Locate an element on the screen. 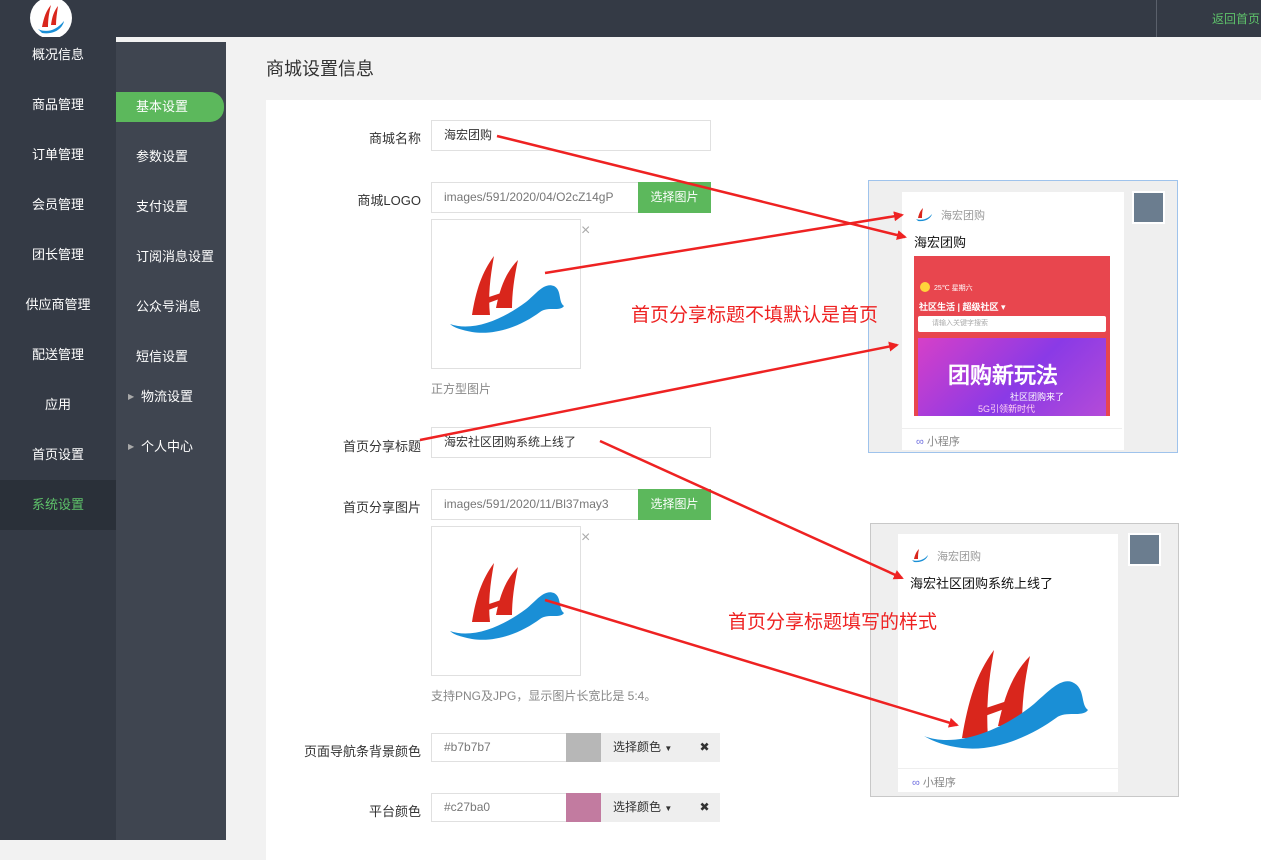  logo-preview-image is located at coordinates (506, 294).